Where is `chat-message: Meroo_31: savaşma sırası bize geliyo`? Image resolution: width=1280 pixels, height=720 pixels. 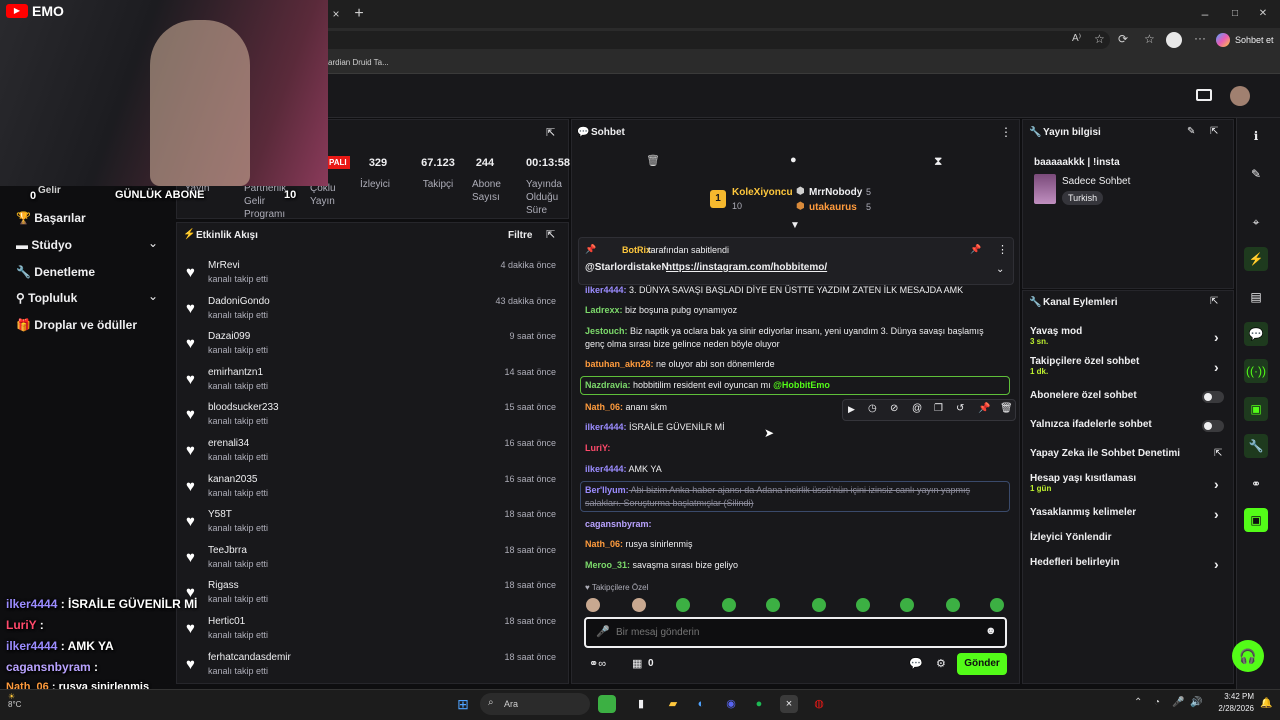
chat-message: Meroo_31: savaşma sırası bize geliyo is located at coordinates (795, 565).